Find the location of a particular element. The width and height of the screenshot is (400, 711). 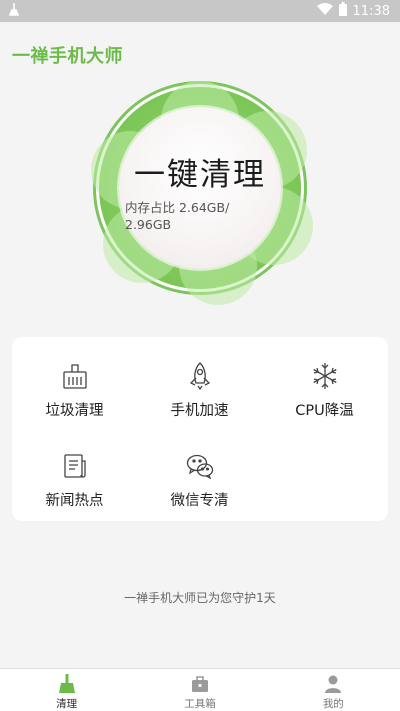

feature-label: 微信专清 is located at coordinates (199, 501).